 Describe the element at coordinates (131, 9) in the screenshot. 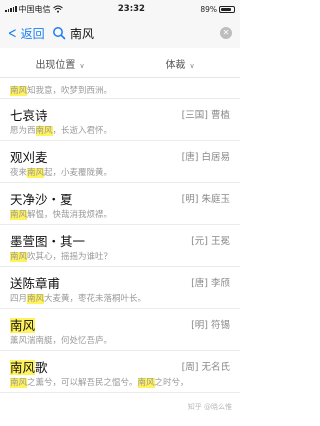

I see `status-time: 23:32` at that location.